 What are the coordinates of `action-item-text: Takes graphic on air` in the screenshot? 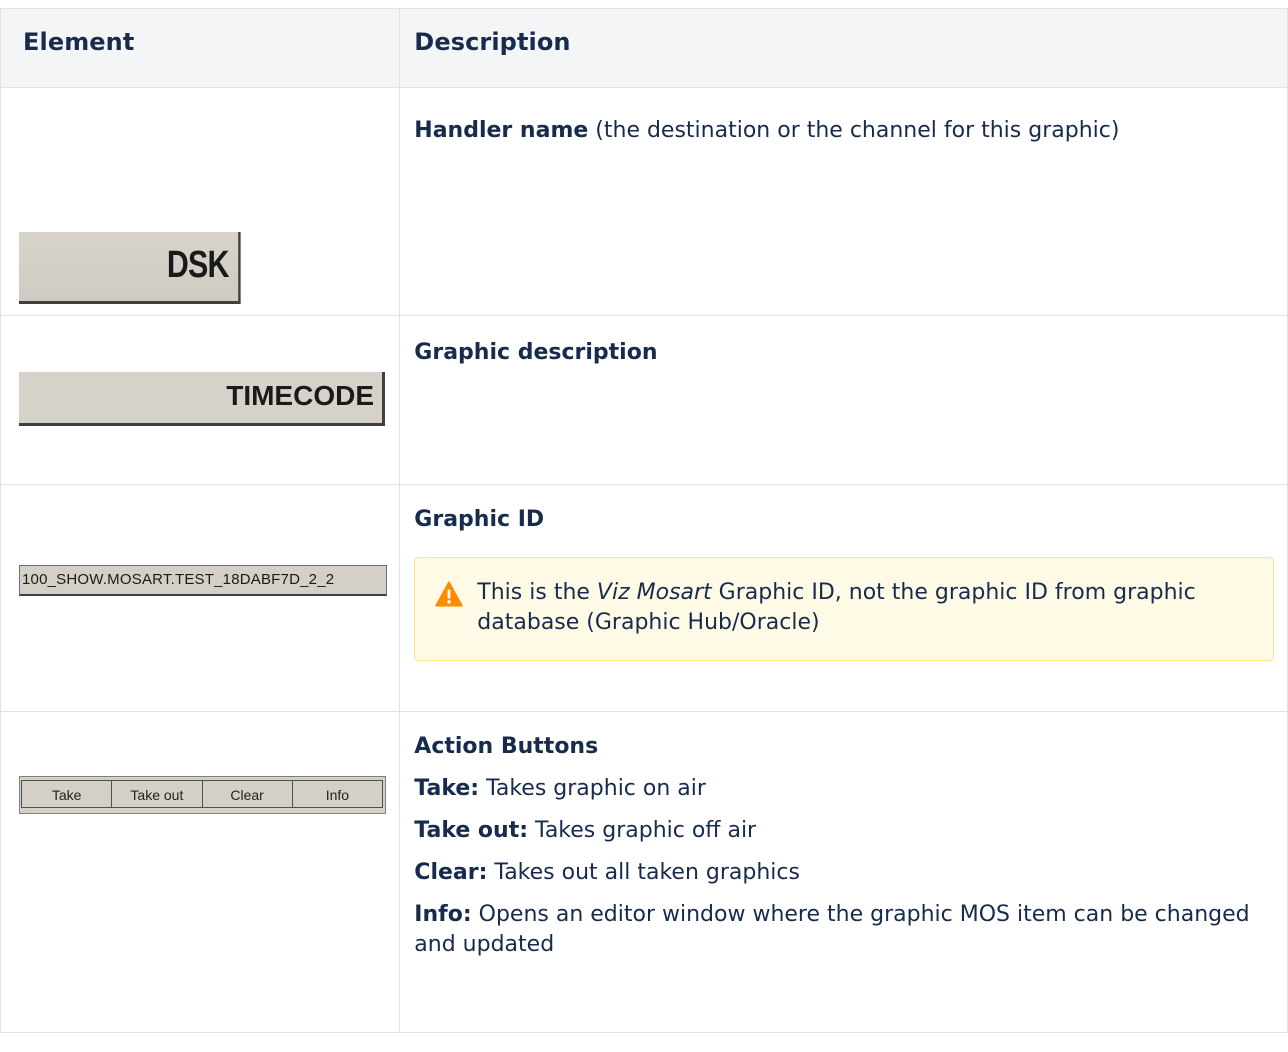 It's located at (592, 788).